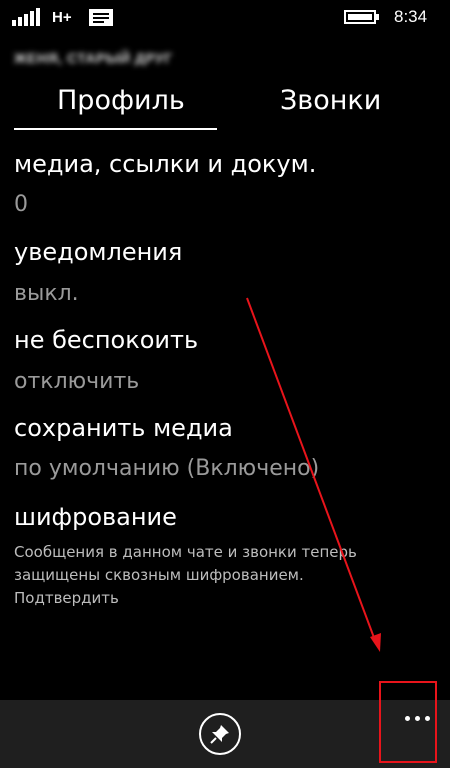 This screenshot has width=450, height=768. What do you see at coordinates (62, 17) in the screenshot?
I see `network-type-label: H+` at bounding box center [62, 17].